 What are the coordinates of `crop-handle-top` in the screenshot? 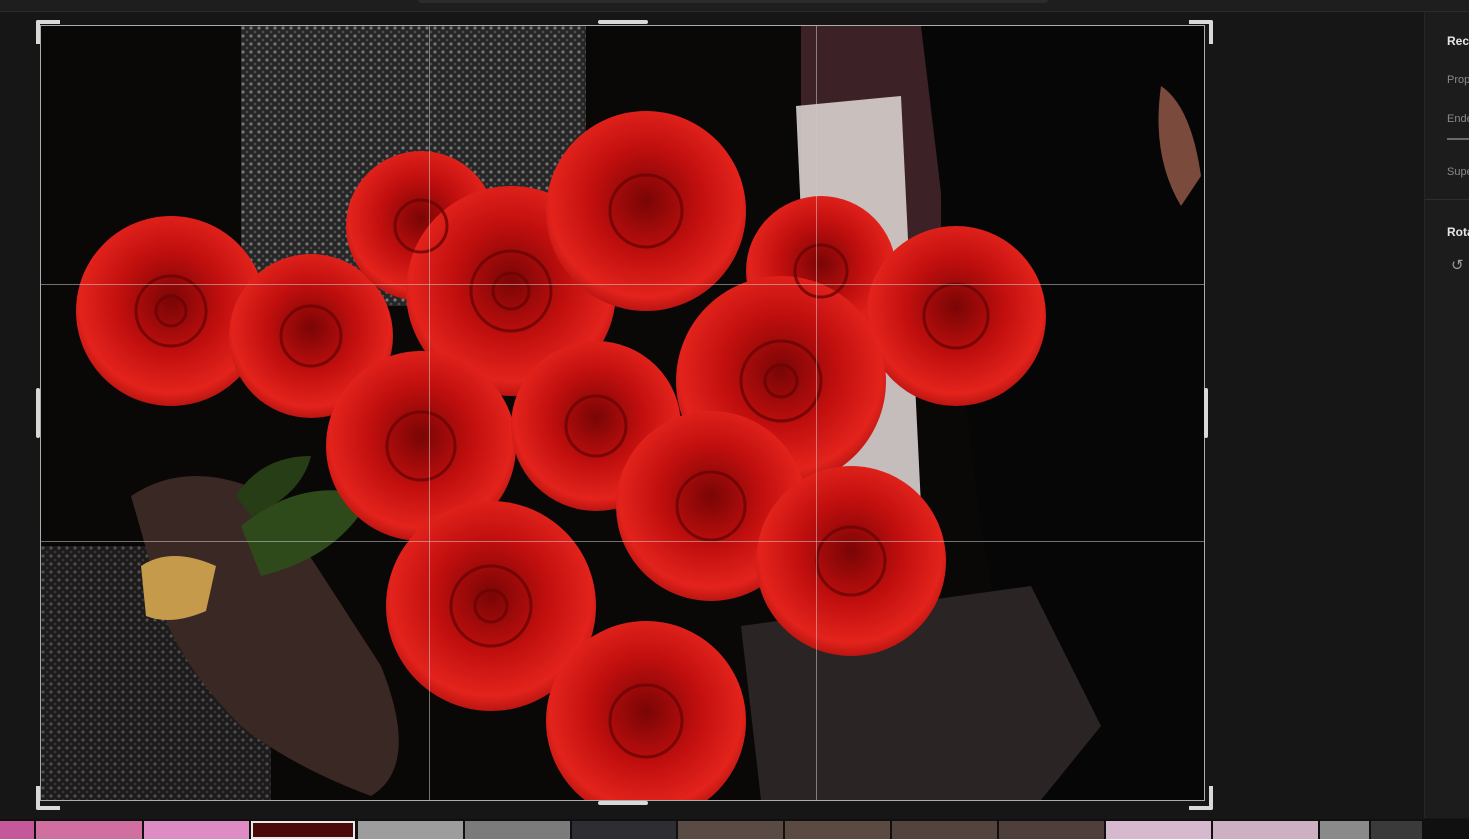 It's located at (623, 22).